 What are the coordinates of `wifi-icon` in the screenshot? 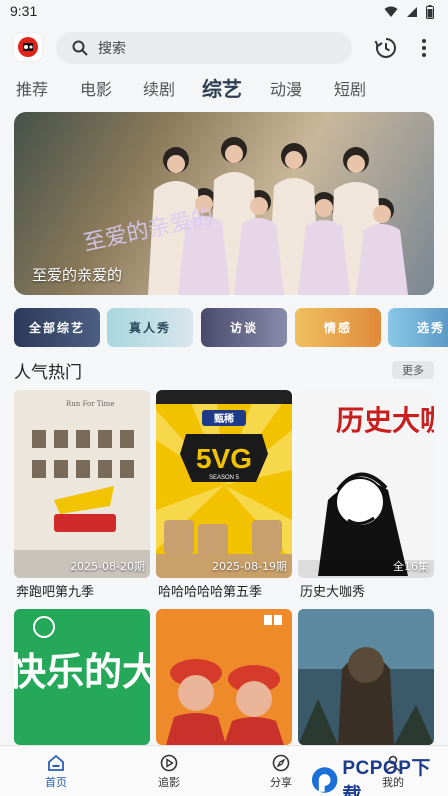 It's located at (391, 11).